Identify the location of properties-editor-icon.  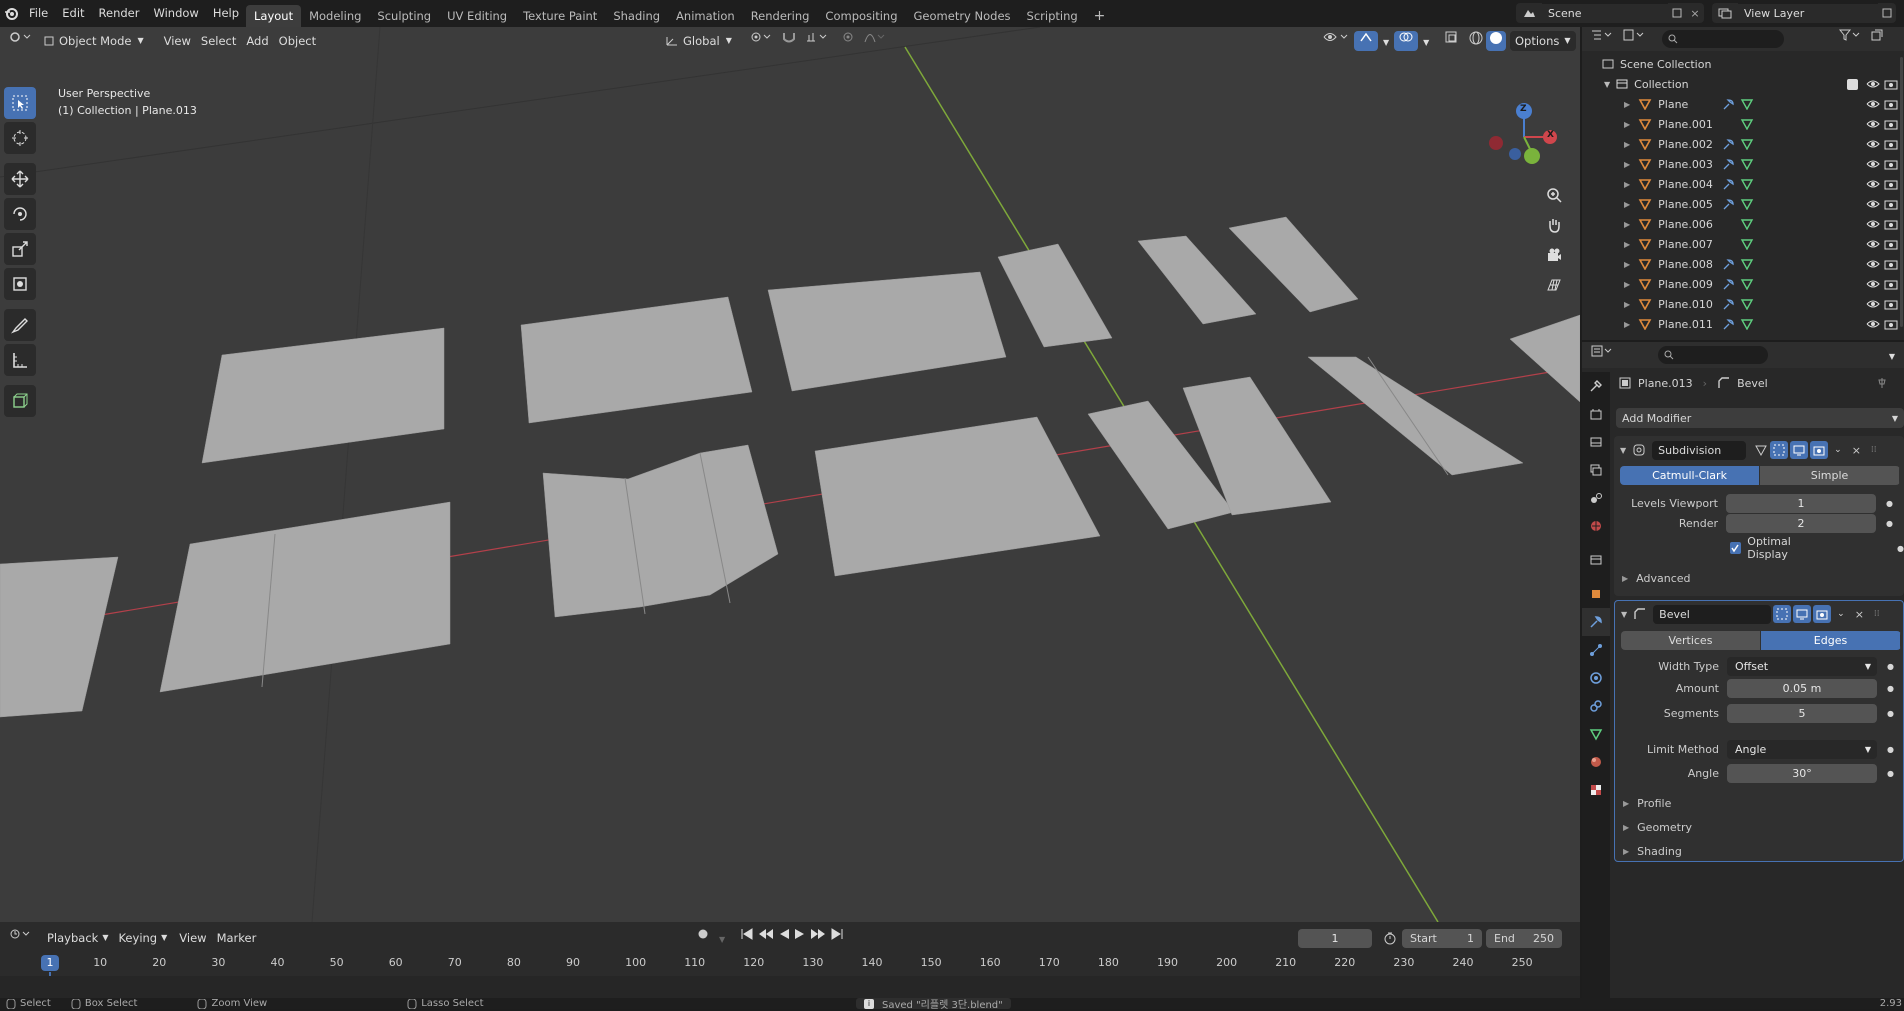
(1602, 355).